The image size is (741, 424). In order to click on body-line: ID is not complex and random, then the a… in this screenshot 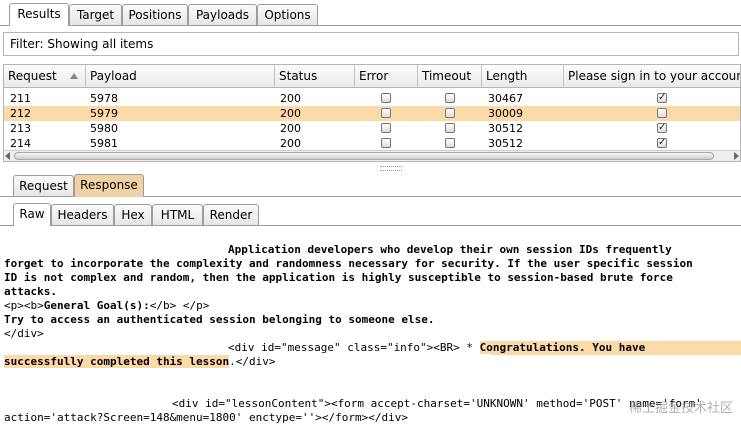, I will do `click(338, 277)`.